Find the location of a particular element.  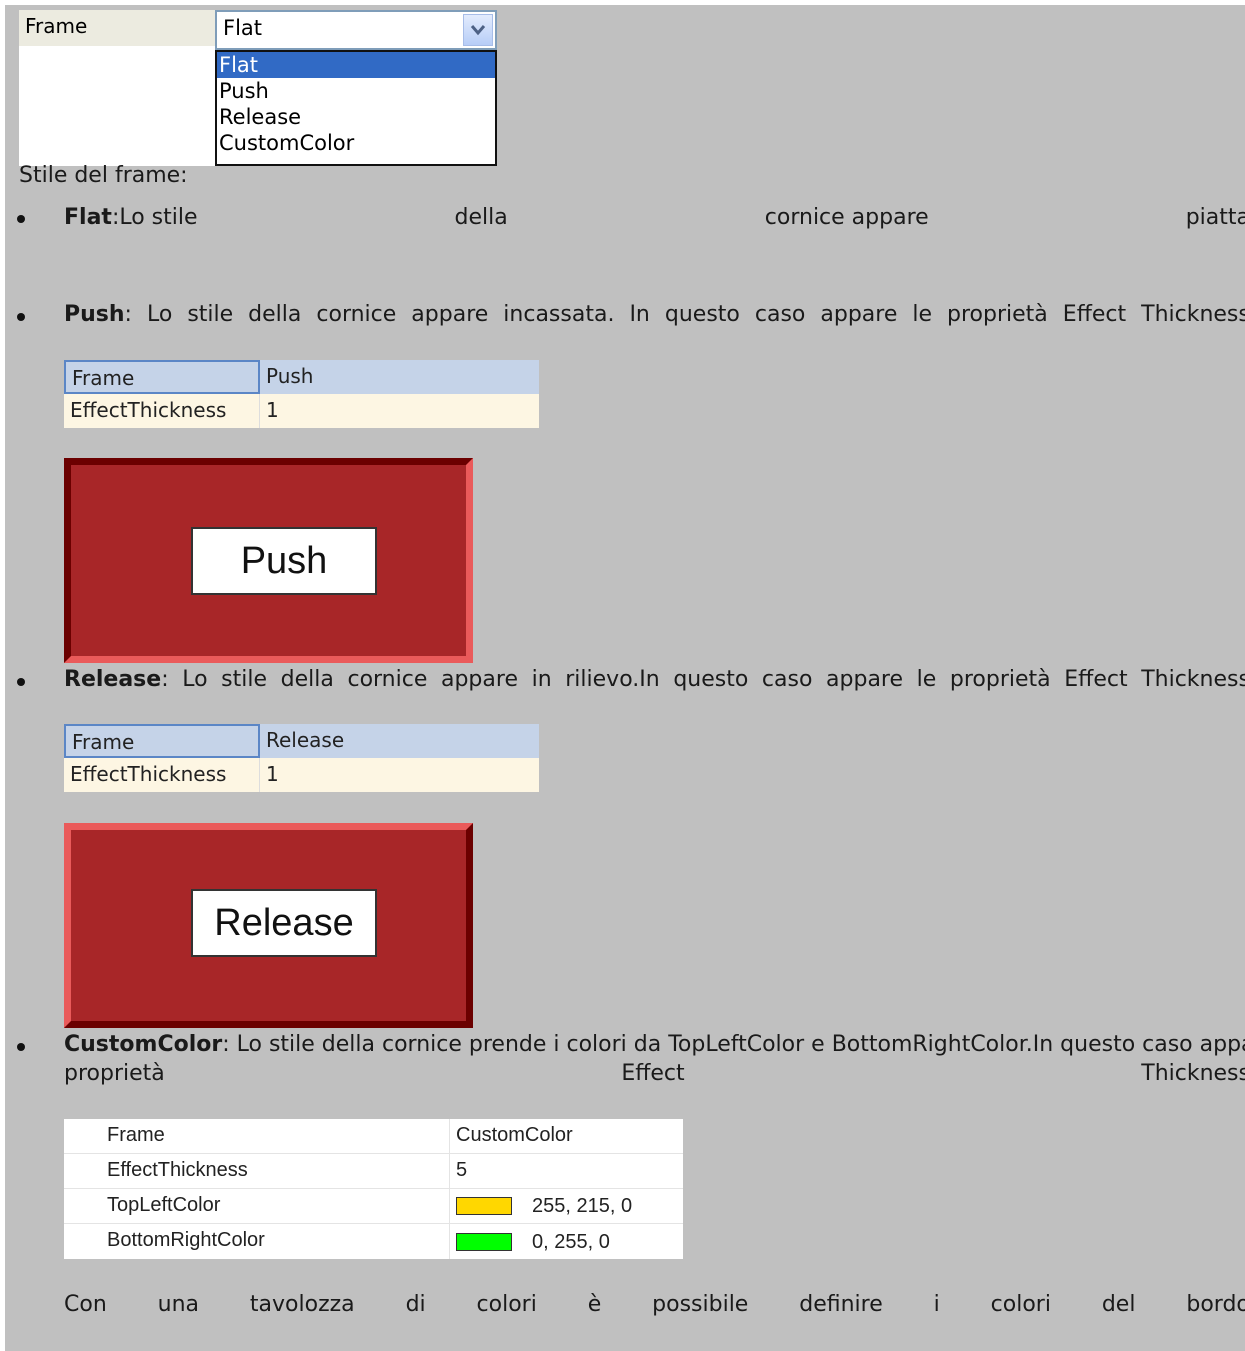

grid-row: Frame Push is located at coordinates (301, 377).